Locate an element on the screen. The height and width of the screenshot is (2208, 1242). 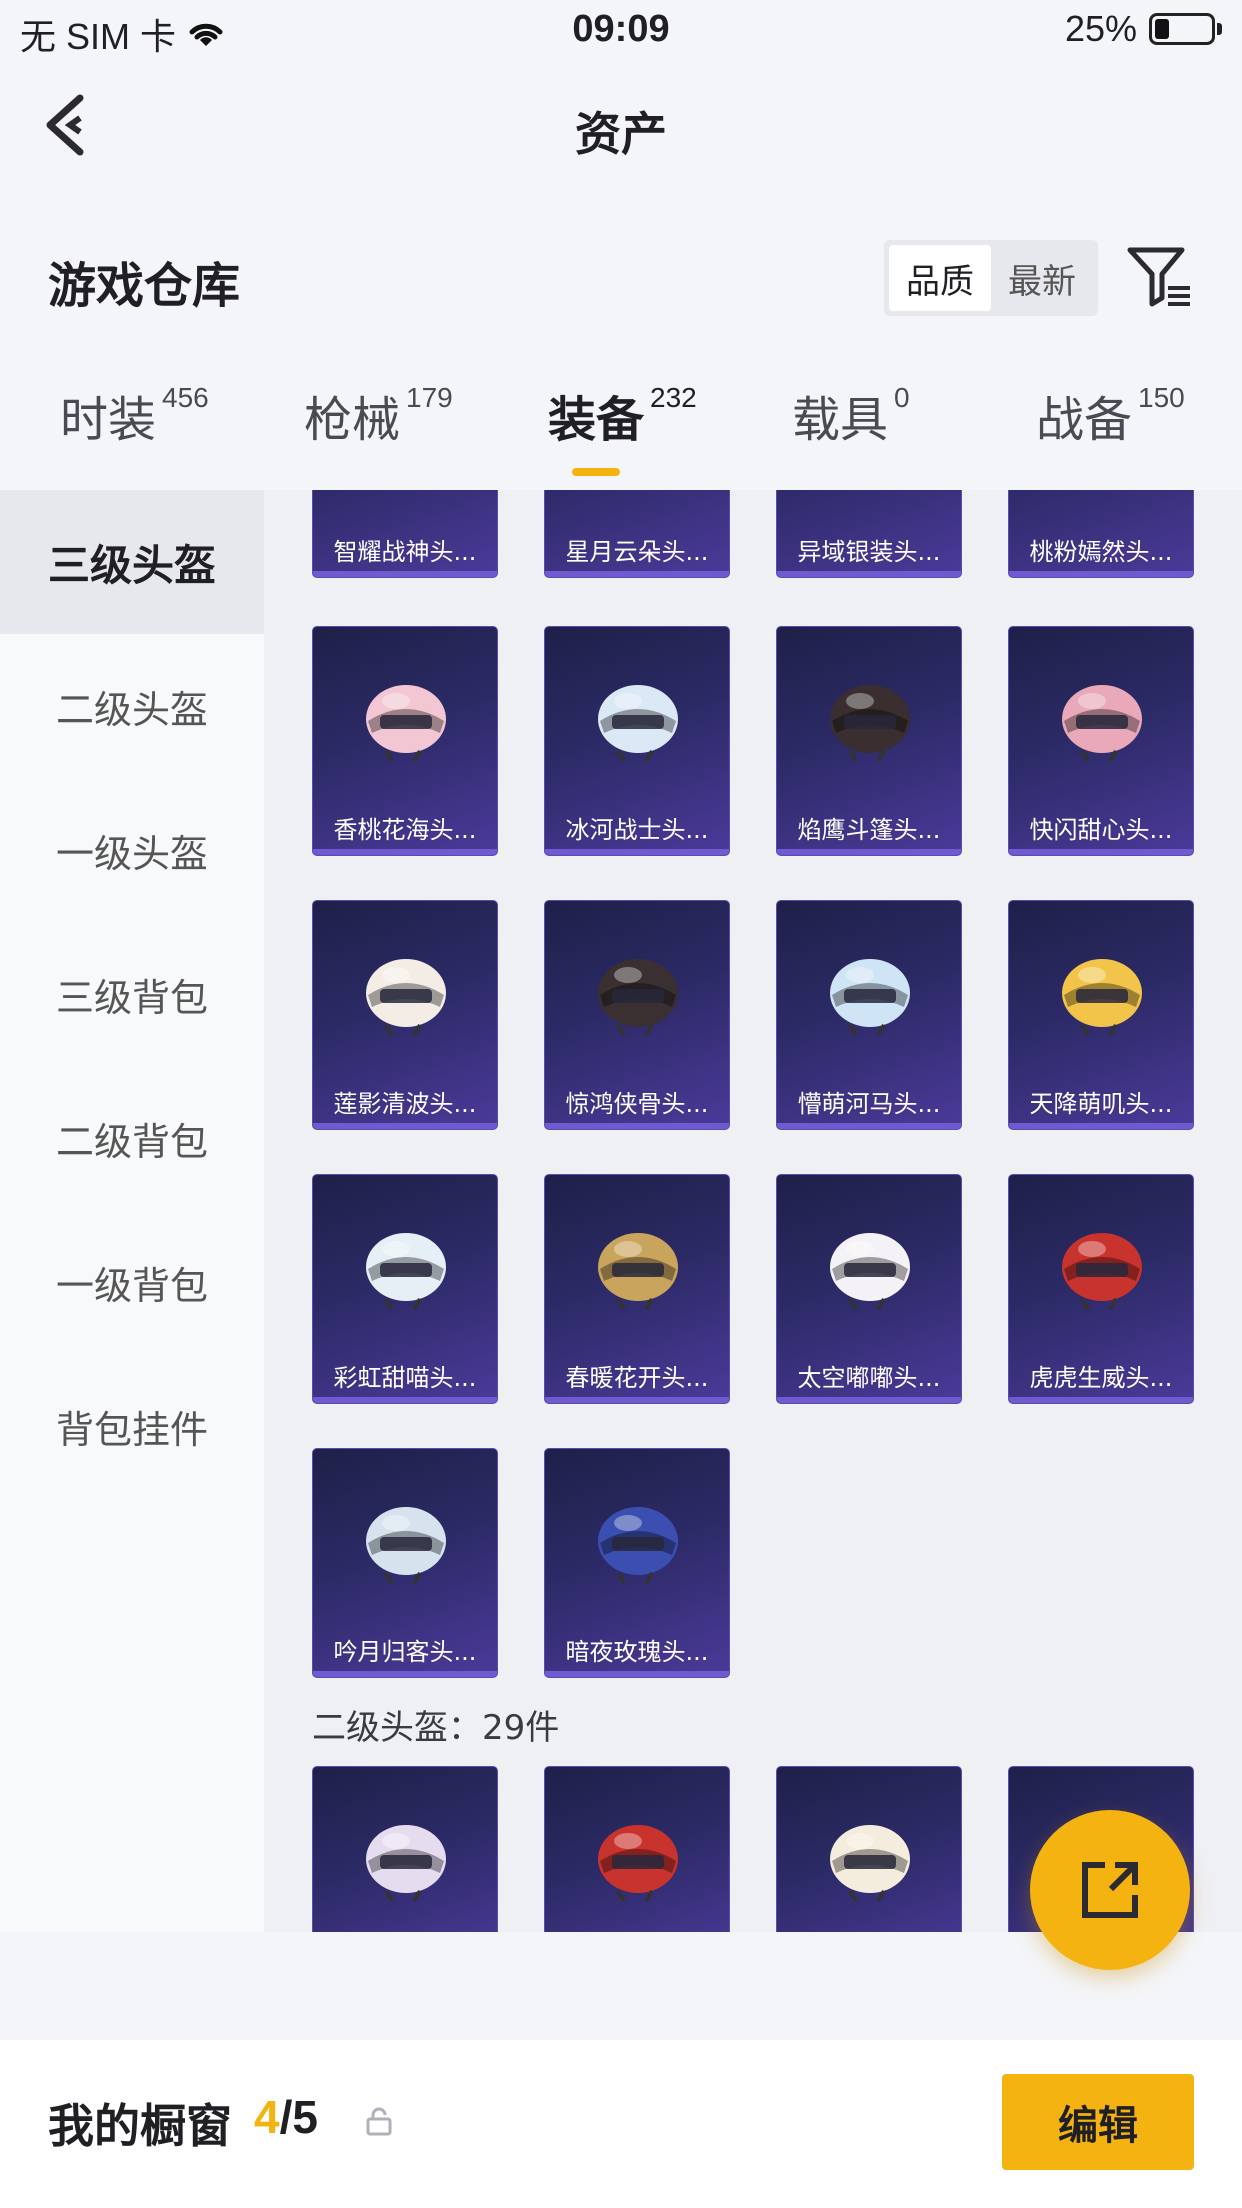
sidebar-item-level3-helmet: 三级头盔 is located at coordinates (132, 562).